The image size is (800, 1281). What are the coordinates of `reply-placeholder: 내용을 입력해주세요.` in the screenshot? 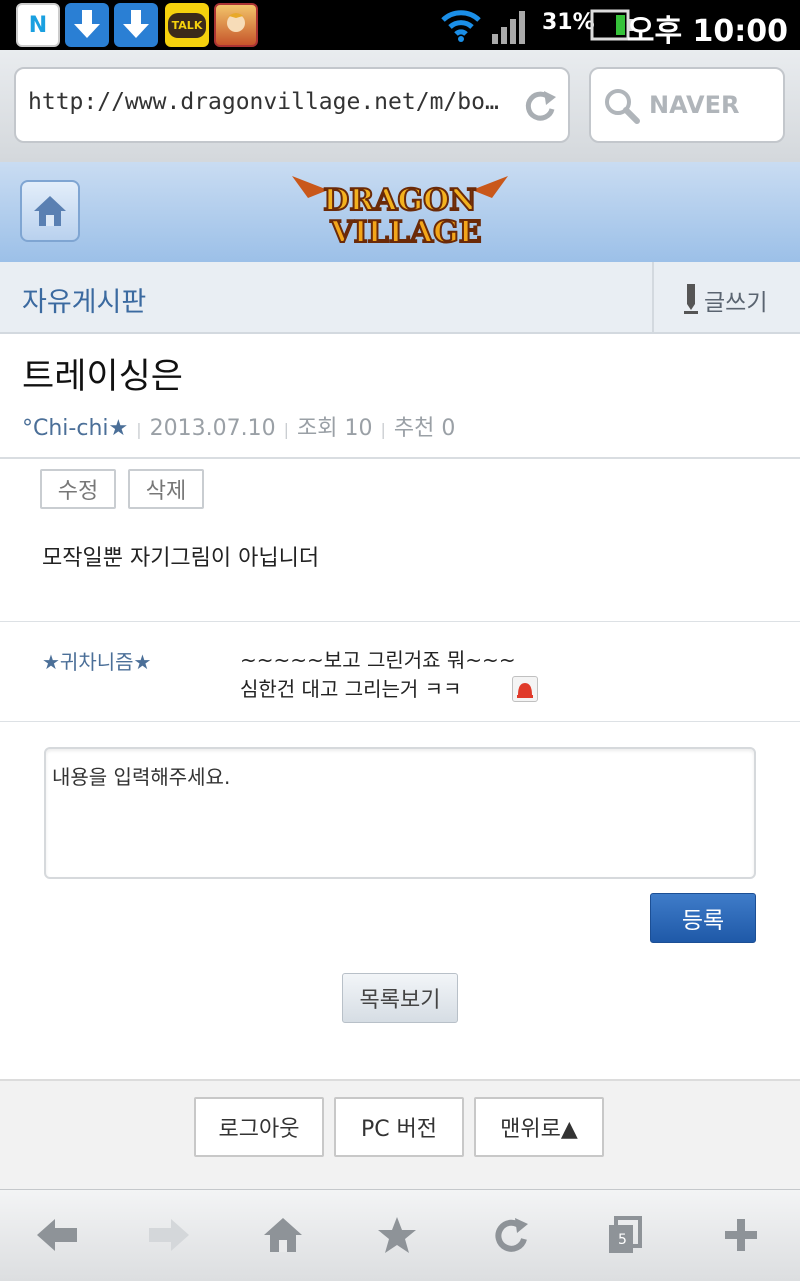 It's located at (141, 777).